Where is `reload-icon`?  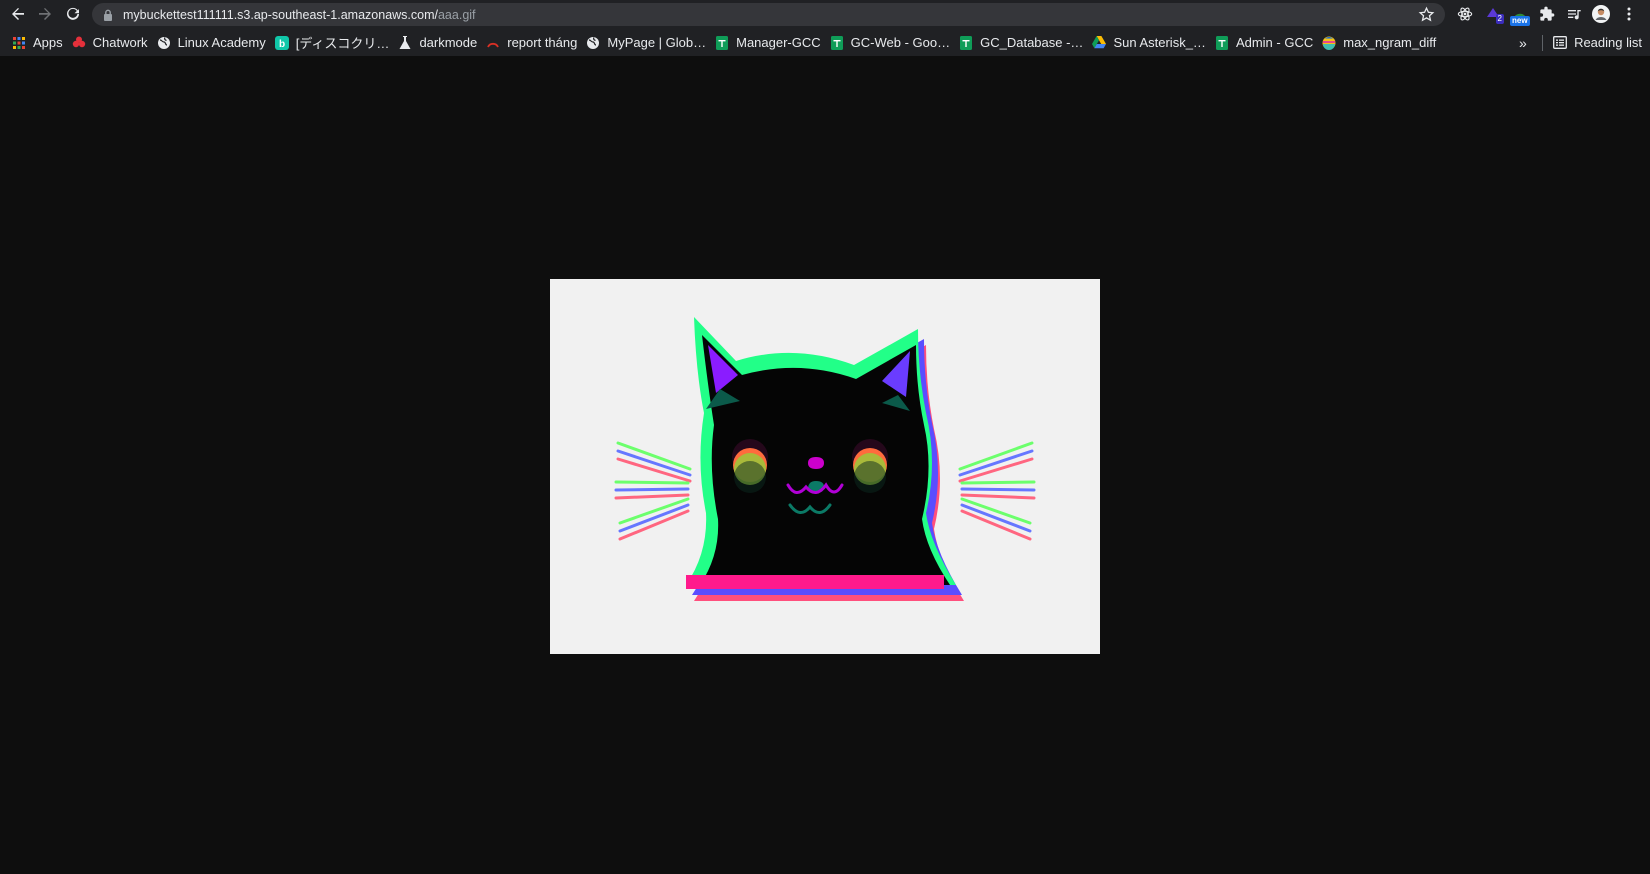
reload-icon is located at coordinates (73, 13).